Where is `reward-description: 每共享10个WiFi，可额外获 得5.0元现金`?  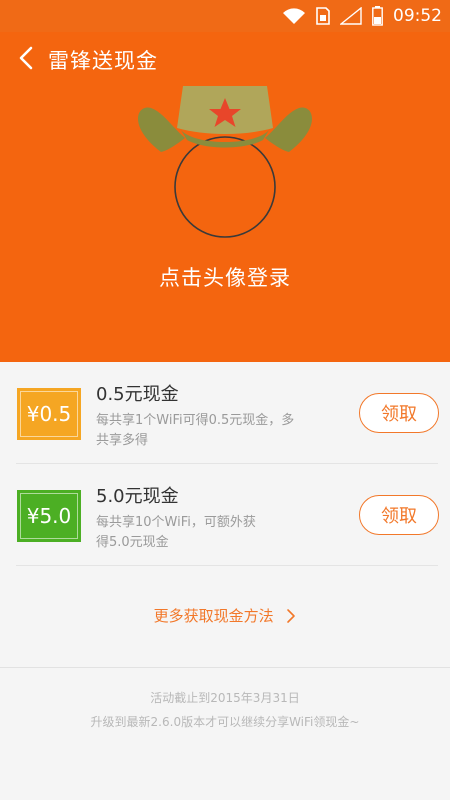 reward-description: 每共享10个WiFi，可额外获 得5.0元现金 is located at coordinates (213, 533).